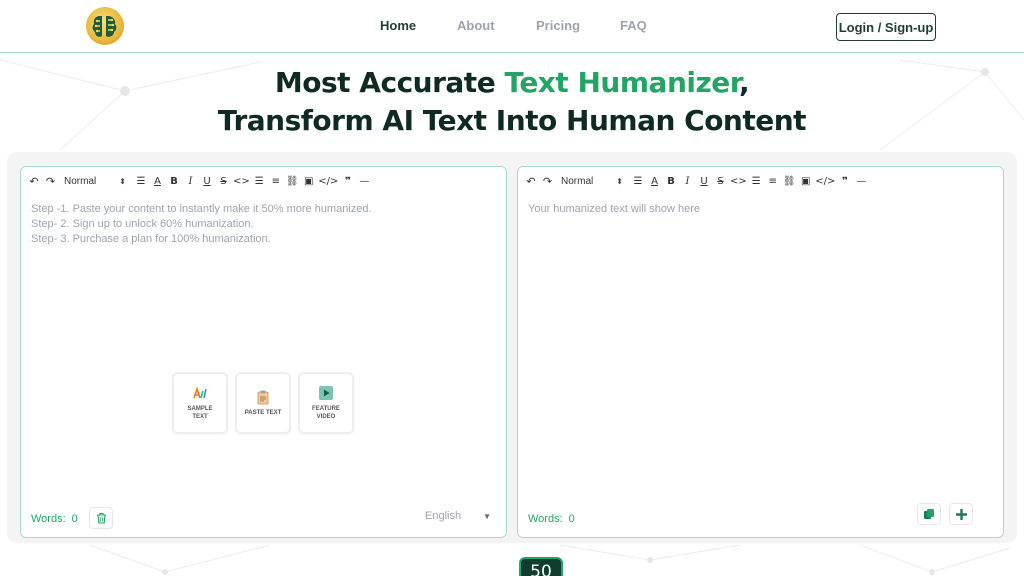 This screenshot has width=1024, height=576. What do you see at coordinates (326, 403) in the screenshot?
I see `feature-video-button: FEATURE VIDEO` at bounding box center [326, 403].